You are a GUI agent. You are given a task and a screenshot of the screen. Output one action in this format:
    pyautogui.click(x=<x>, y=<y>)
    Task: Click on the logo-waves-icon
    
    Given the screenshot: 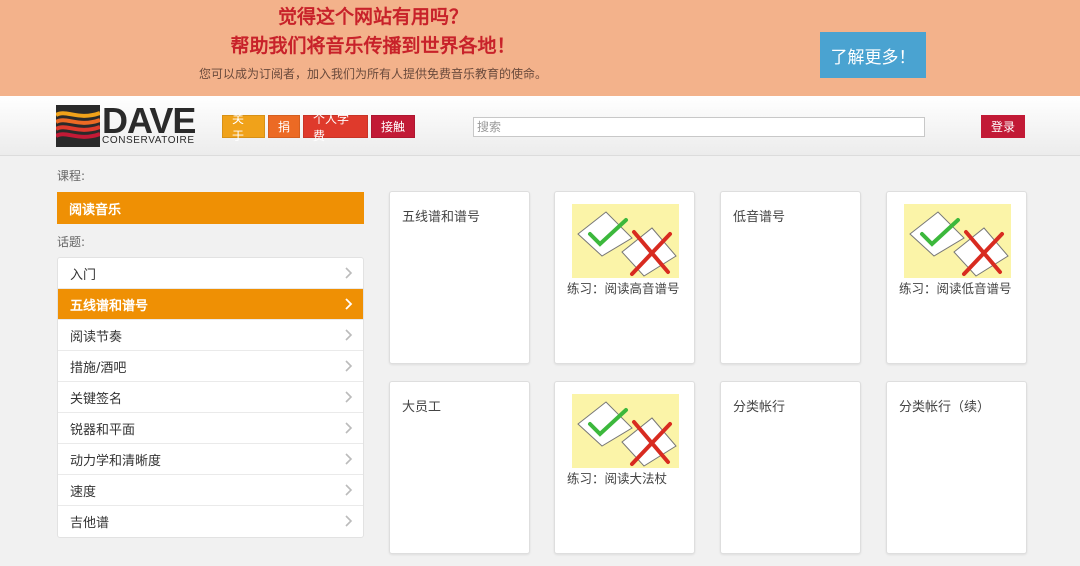 What is the action you would take?
    pyautogui.click(x=78, y=126)
    